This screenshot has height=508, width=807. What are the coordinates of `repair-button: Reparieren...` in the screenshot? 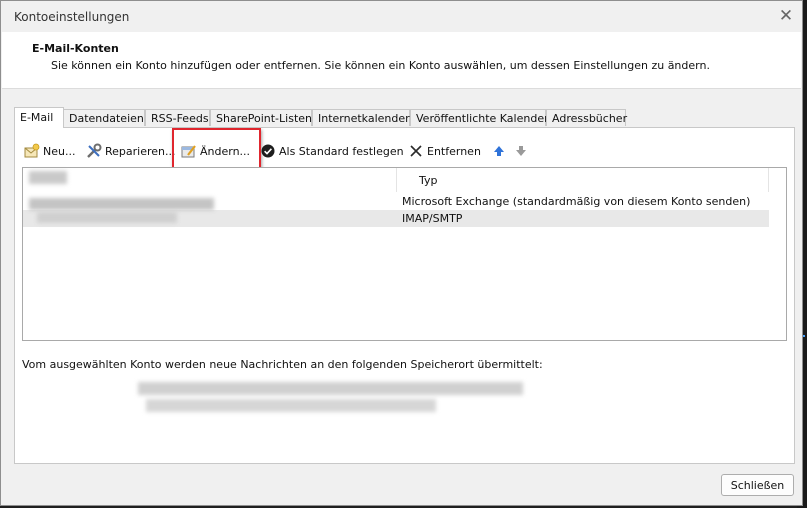 It's located at (131, 151).